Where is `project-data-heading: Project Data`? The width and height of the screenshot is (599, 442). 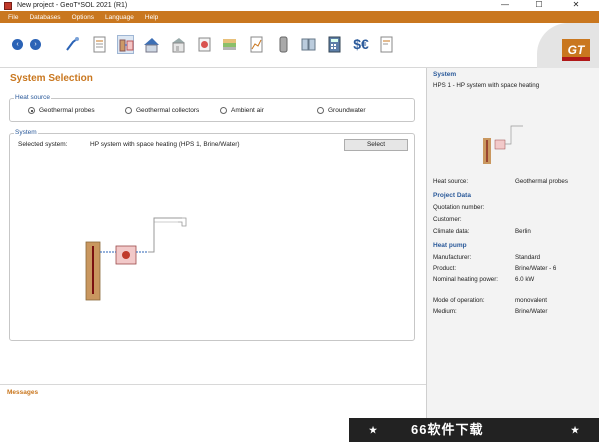 project-data-heading: Project Data is located at coordinates (452, 195).